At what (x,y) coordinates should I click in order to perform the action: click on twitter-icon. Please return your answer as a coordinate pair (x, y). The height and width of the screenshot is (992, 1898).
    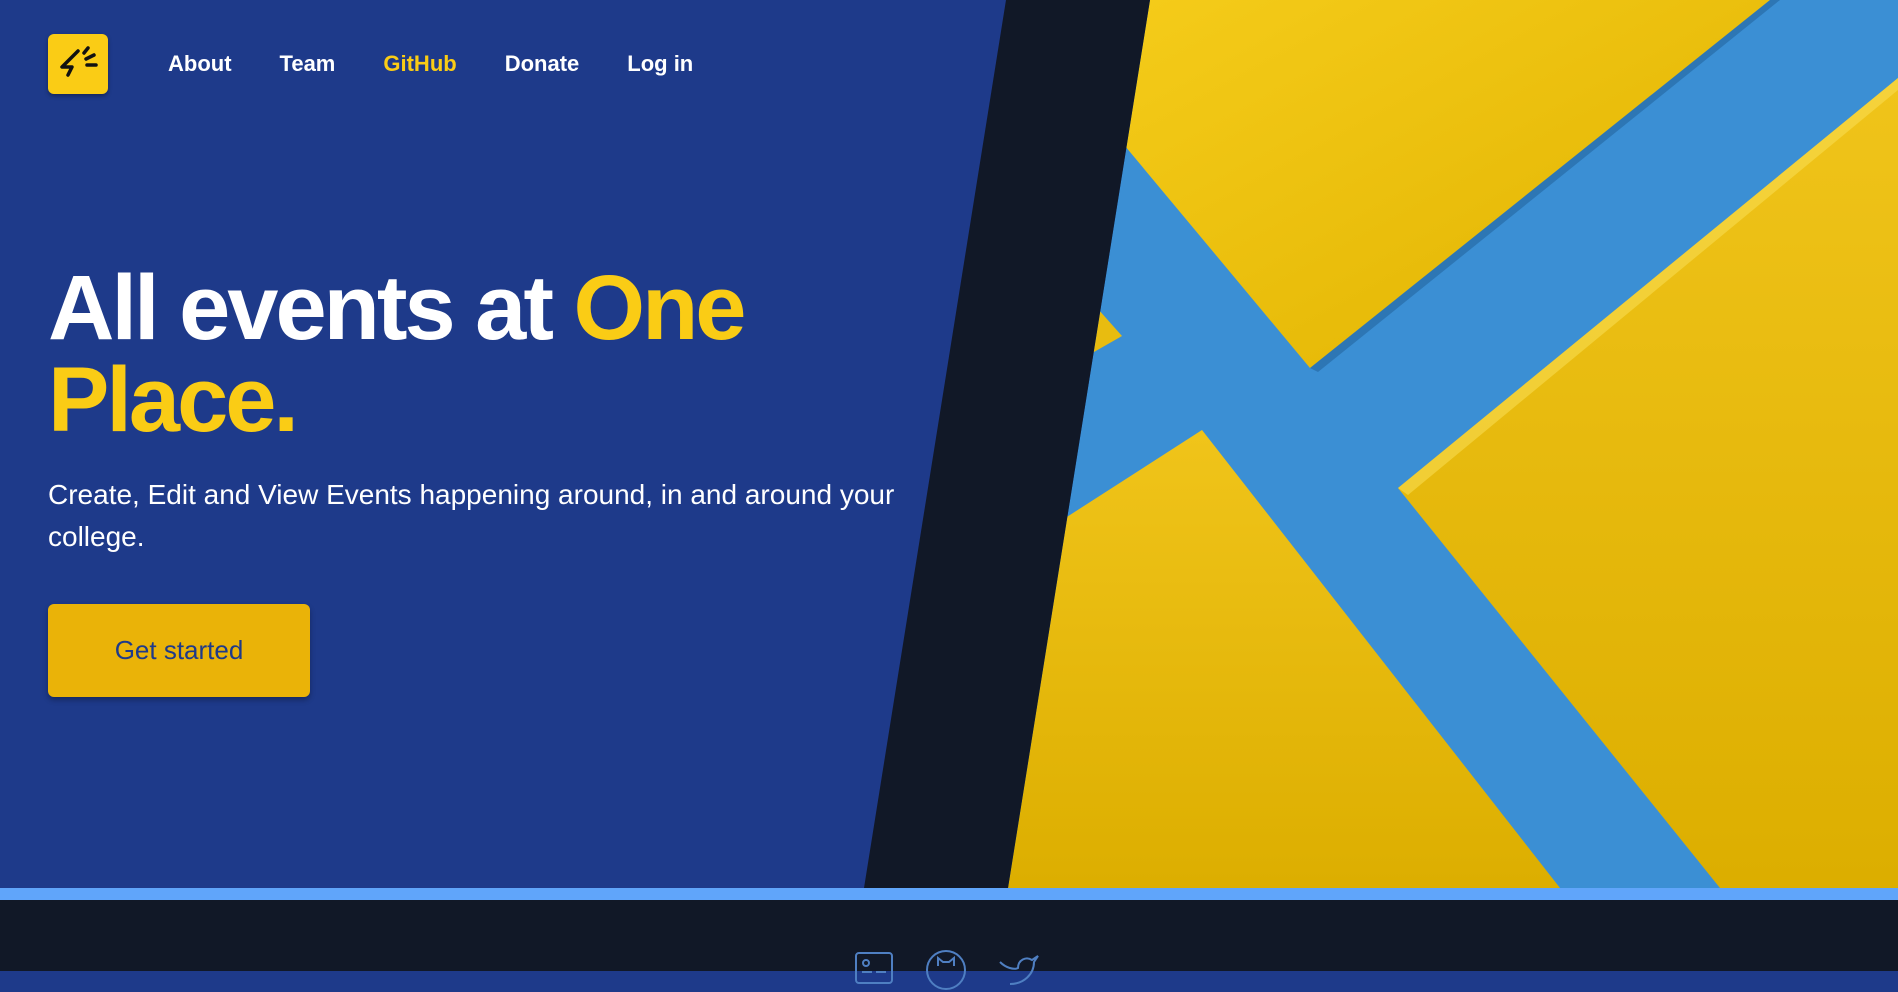
    Looking at the image, I should click on (1018, 970).